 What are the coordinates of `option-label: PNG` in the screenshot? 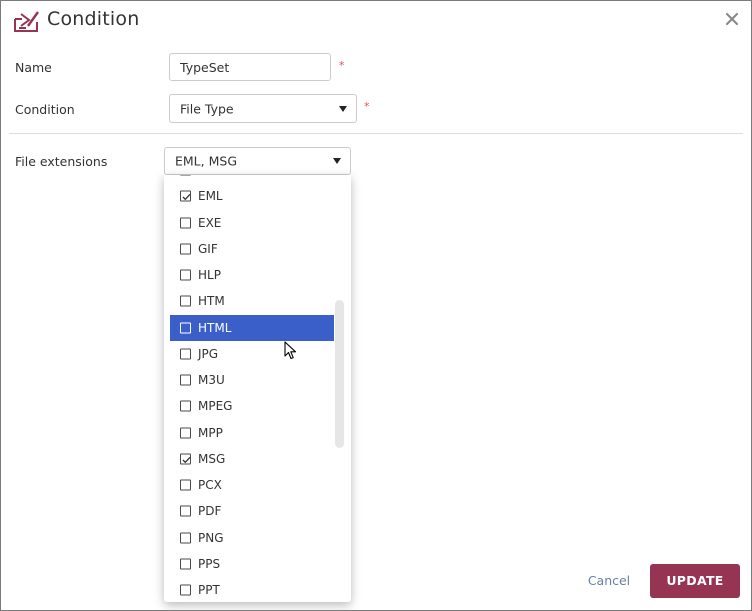 It's located at (211, 537).